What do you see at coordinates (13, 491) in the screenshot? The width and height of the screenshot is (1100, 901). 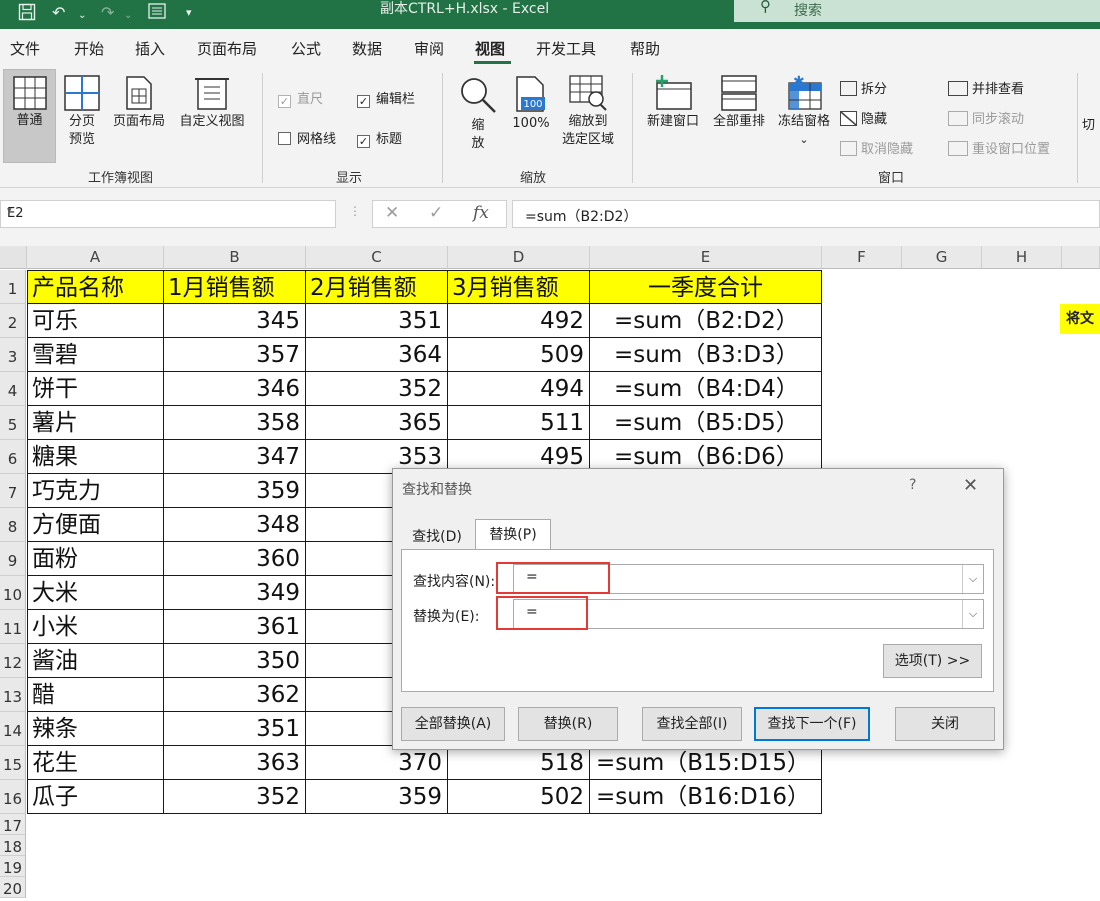 I see `row-header-7: 7` at bounding box center [13, 491].